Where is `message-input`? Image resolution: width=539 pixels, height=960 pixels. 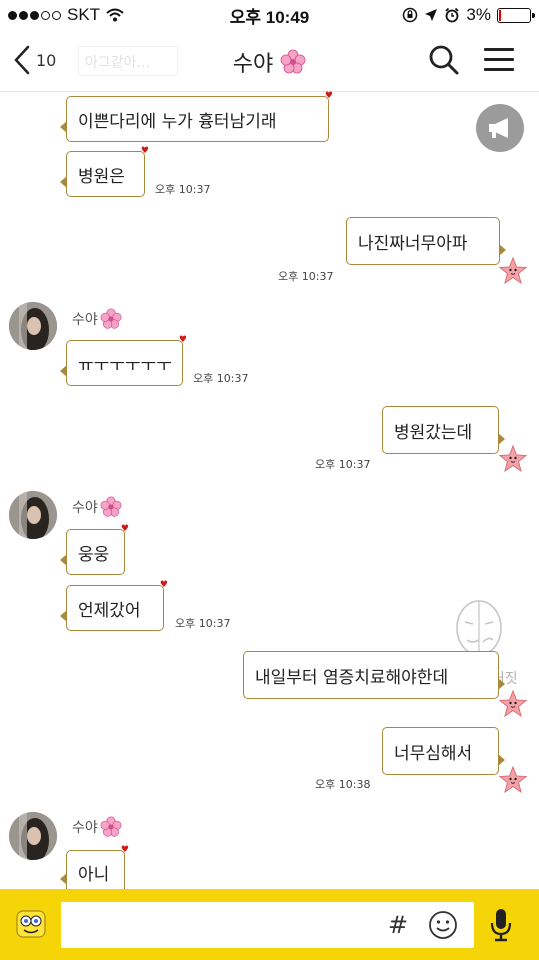 message-input is located at coordinates (267, 925).